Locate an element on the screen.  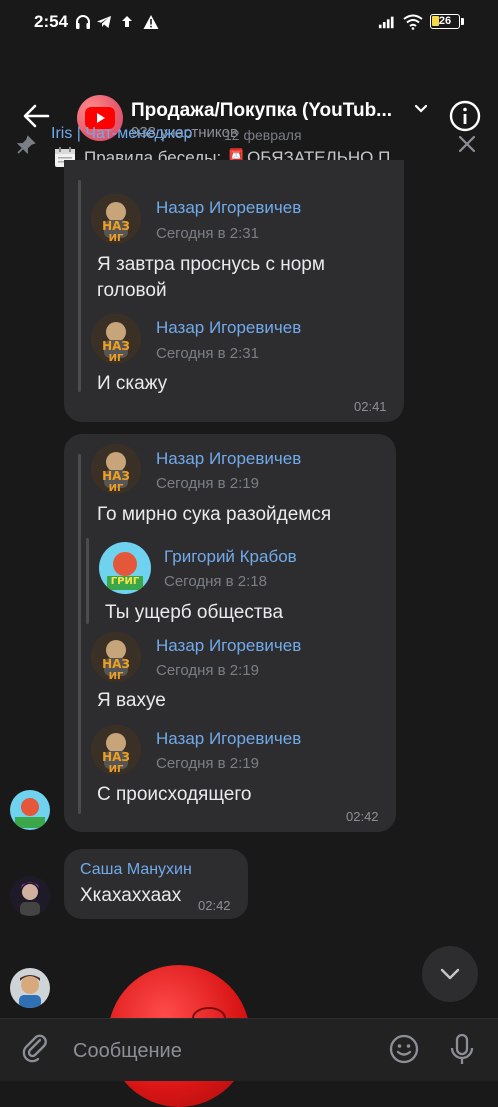
warning-icon is located at coordinates (151, 22).